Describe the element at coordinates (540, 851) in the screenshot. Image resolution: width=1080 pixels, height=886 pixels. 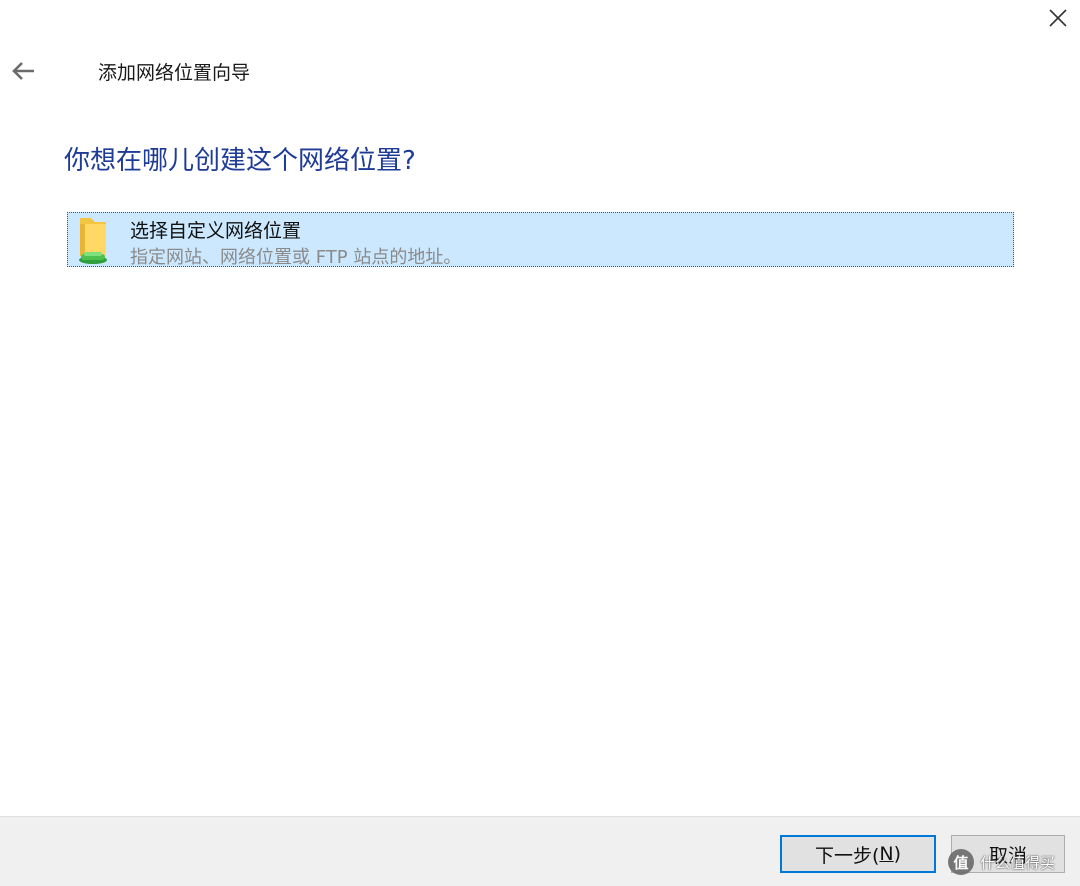
I see `wizard-footer: 下一步(N) 取消` at that location.